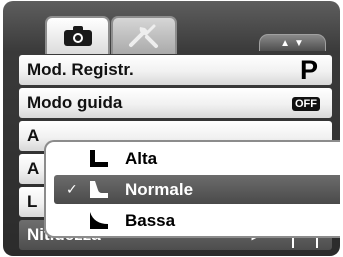  Describe the element at coordinates (197, 220) in the screenshot. I see `option-bassa: Bassa` at that location.